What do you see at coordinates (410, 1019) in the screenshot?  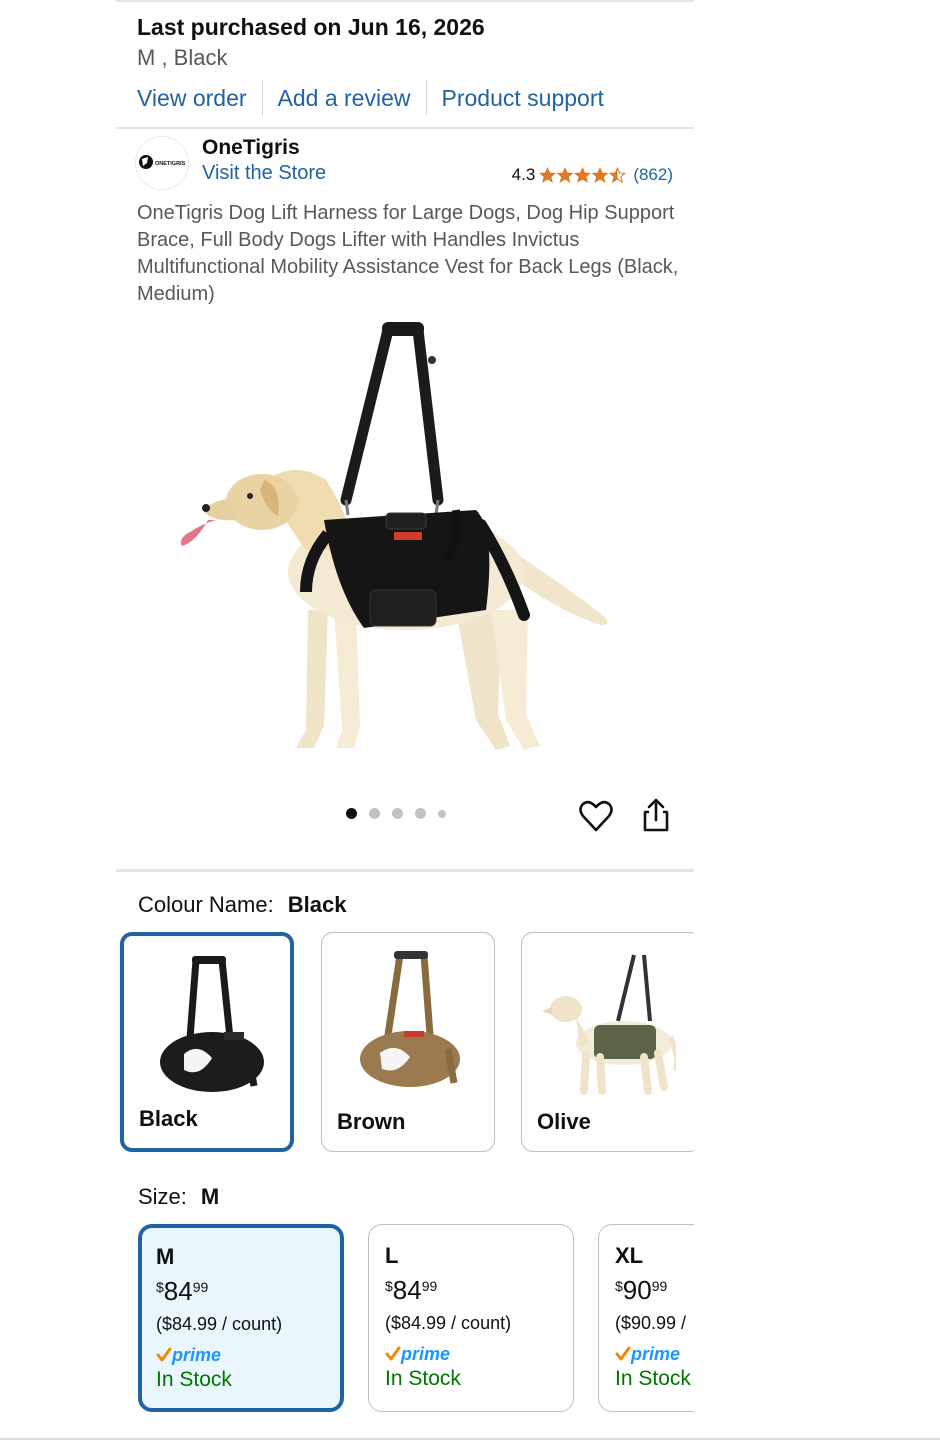 I see `brown-harness-thumbnail-icon` at bounding box center [410, 1019].